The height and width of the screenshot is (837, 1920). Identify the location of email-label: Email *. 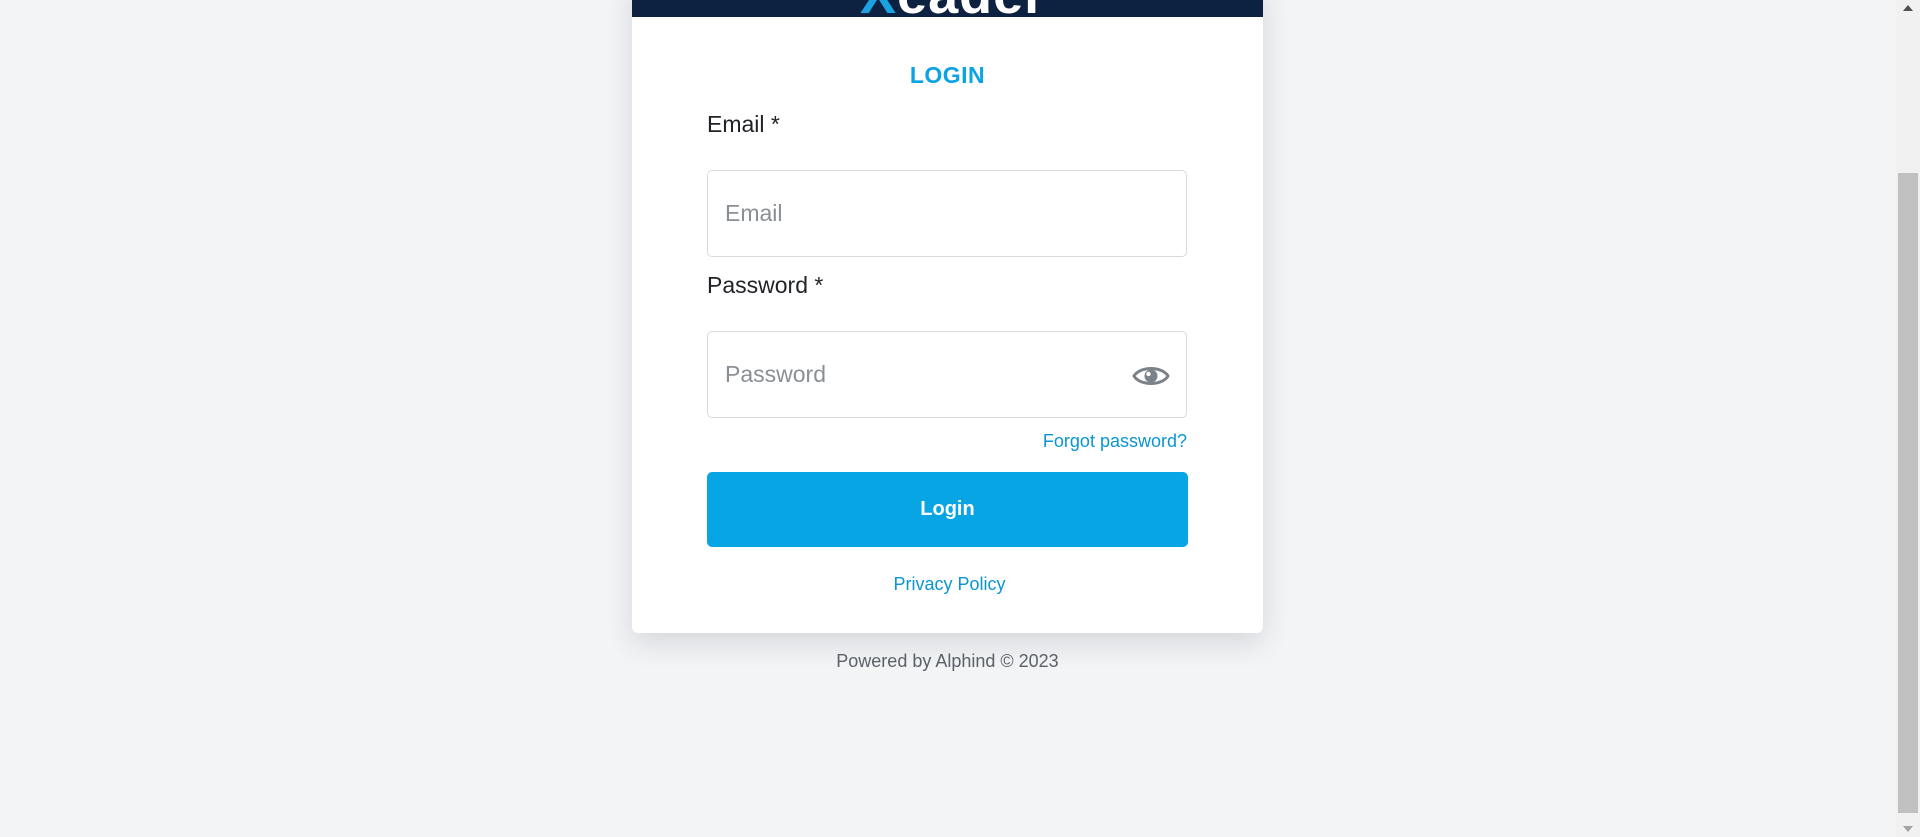
(743, 124).